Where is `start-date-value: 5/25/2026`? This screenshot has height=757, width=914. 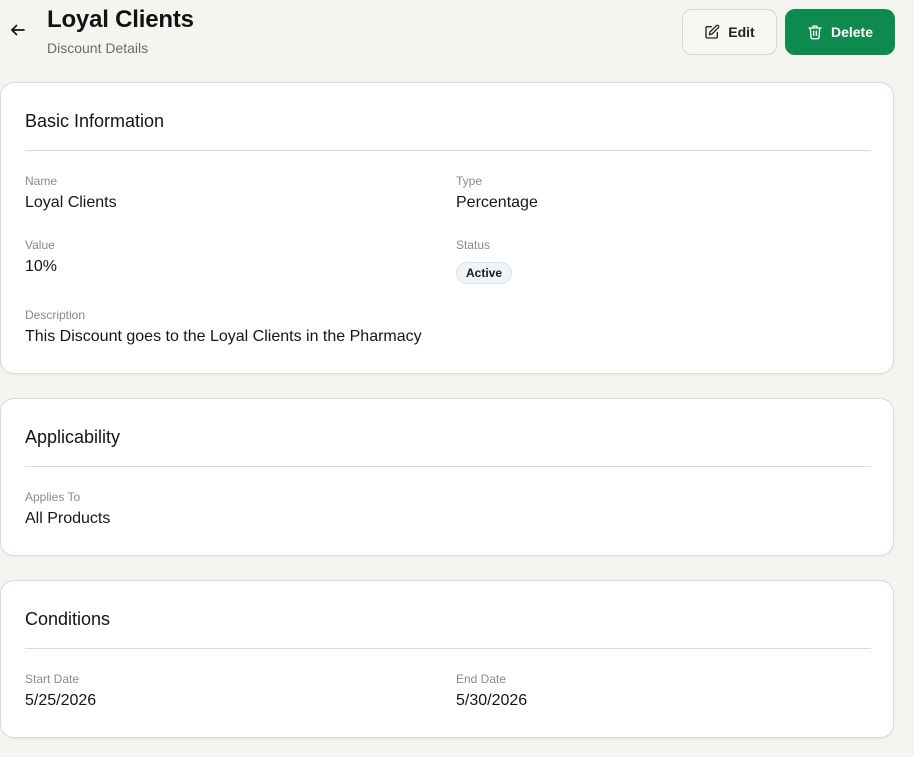
start-date-value: 5/25/2026 is located at coordinates (61, 700).